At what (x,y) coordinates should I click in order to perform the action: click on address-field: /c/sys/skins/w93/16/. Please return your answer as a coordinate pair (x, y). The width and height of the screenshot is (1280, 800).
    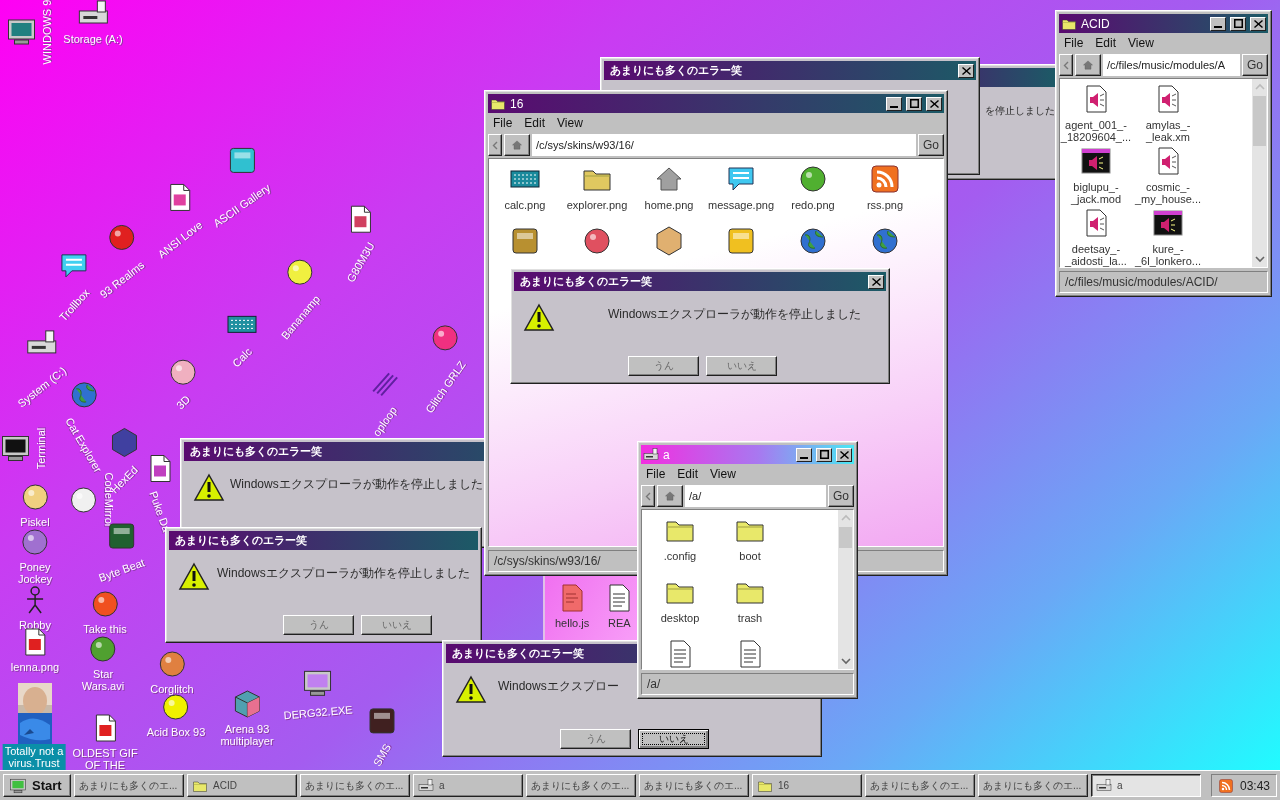
    Looking at the image, I should click on (724, 145).